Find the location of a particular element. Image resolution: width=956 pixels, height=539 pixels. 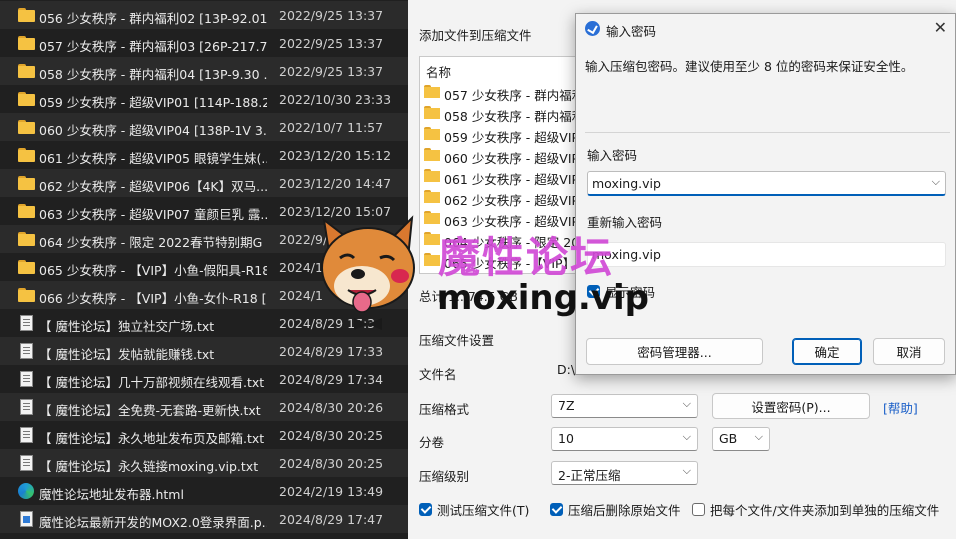

password-value: moxing.vip is located at coordinates (626, 183).